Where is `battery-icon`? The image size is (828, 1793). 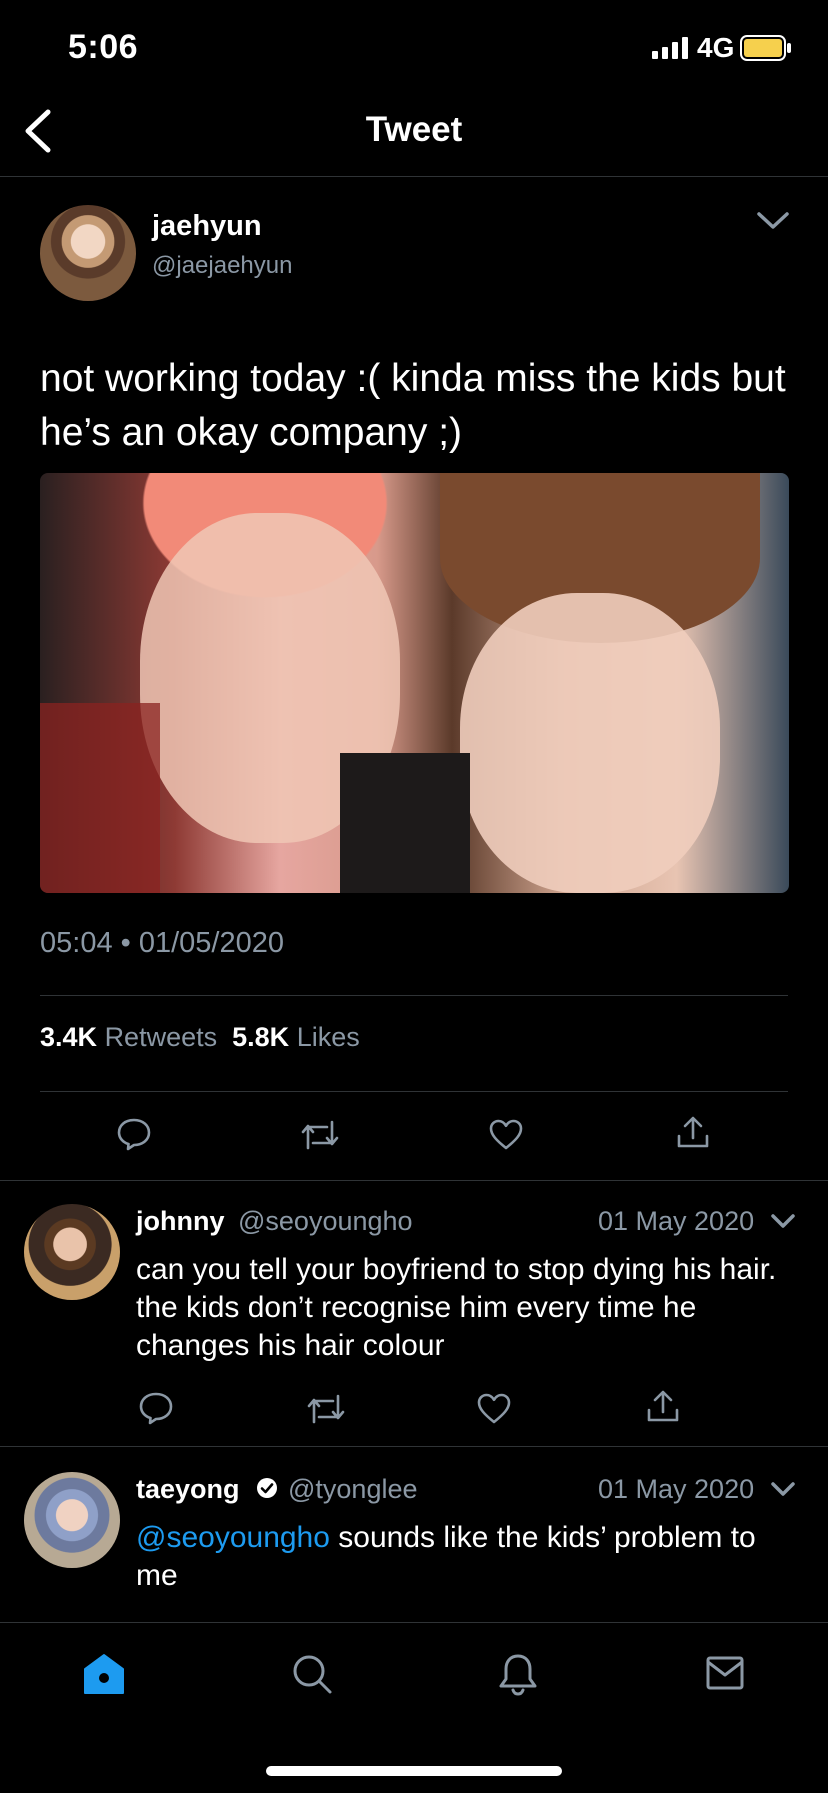
battery-icon is located at coordinates (766, 48).